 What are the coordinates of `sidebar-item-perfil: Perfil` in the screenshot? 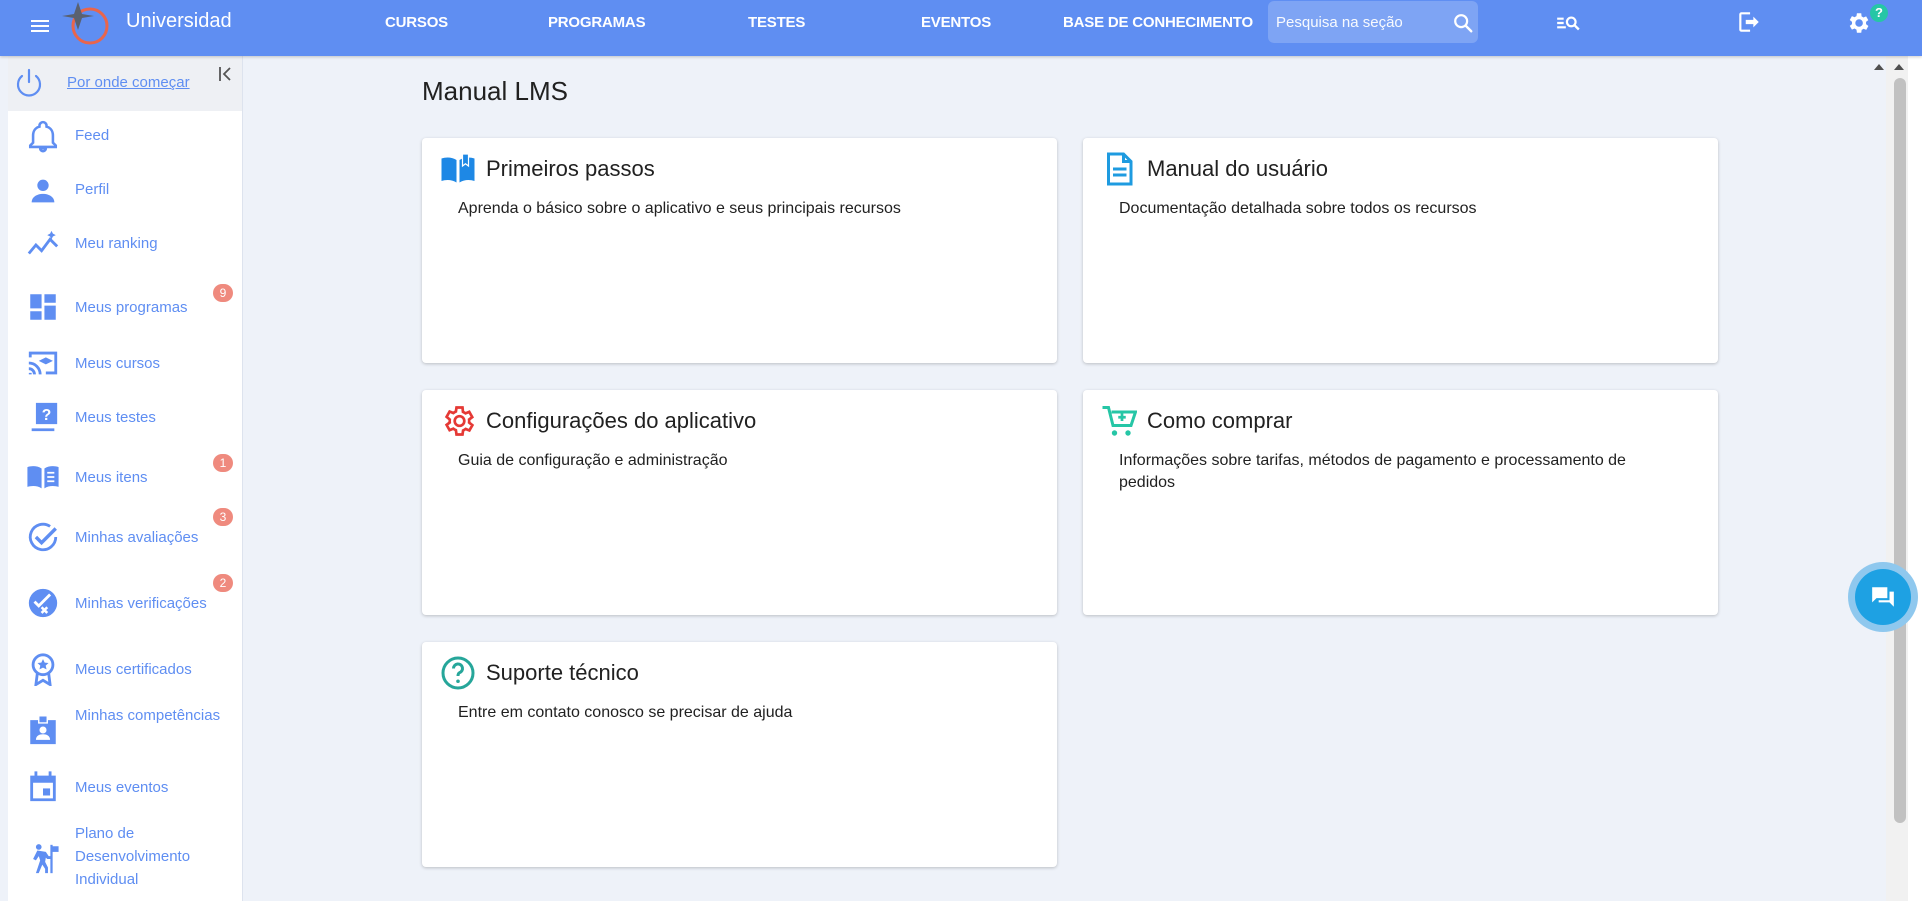 It's located at (125, 194).